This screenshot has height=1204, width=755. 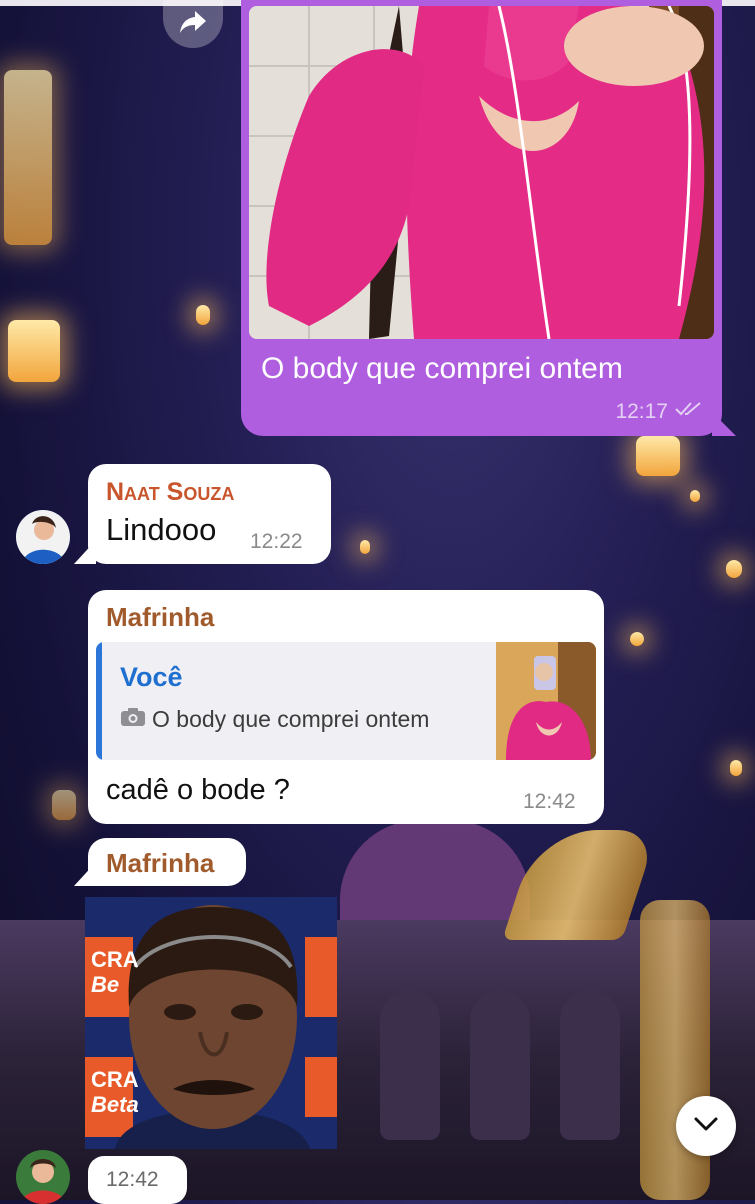 I want to click on quoted-text: O body que comprei ontem, so click(x=291, y=719).